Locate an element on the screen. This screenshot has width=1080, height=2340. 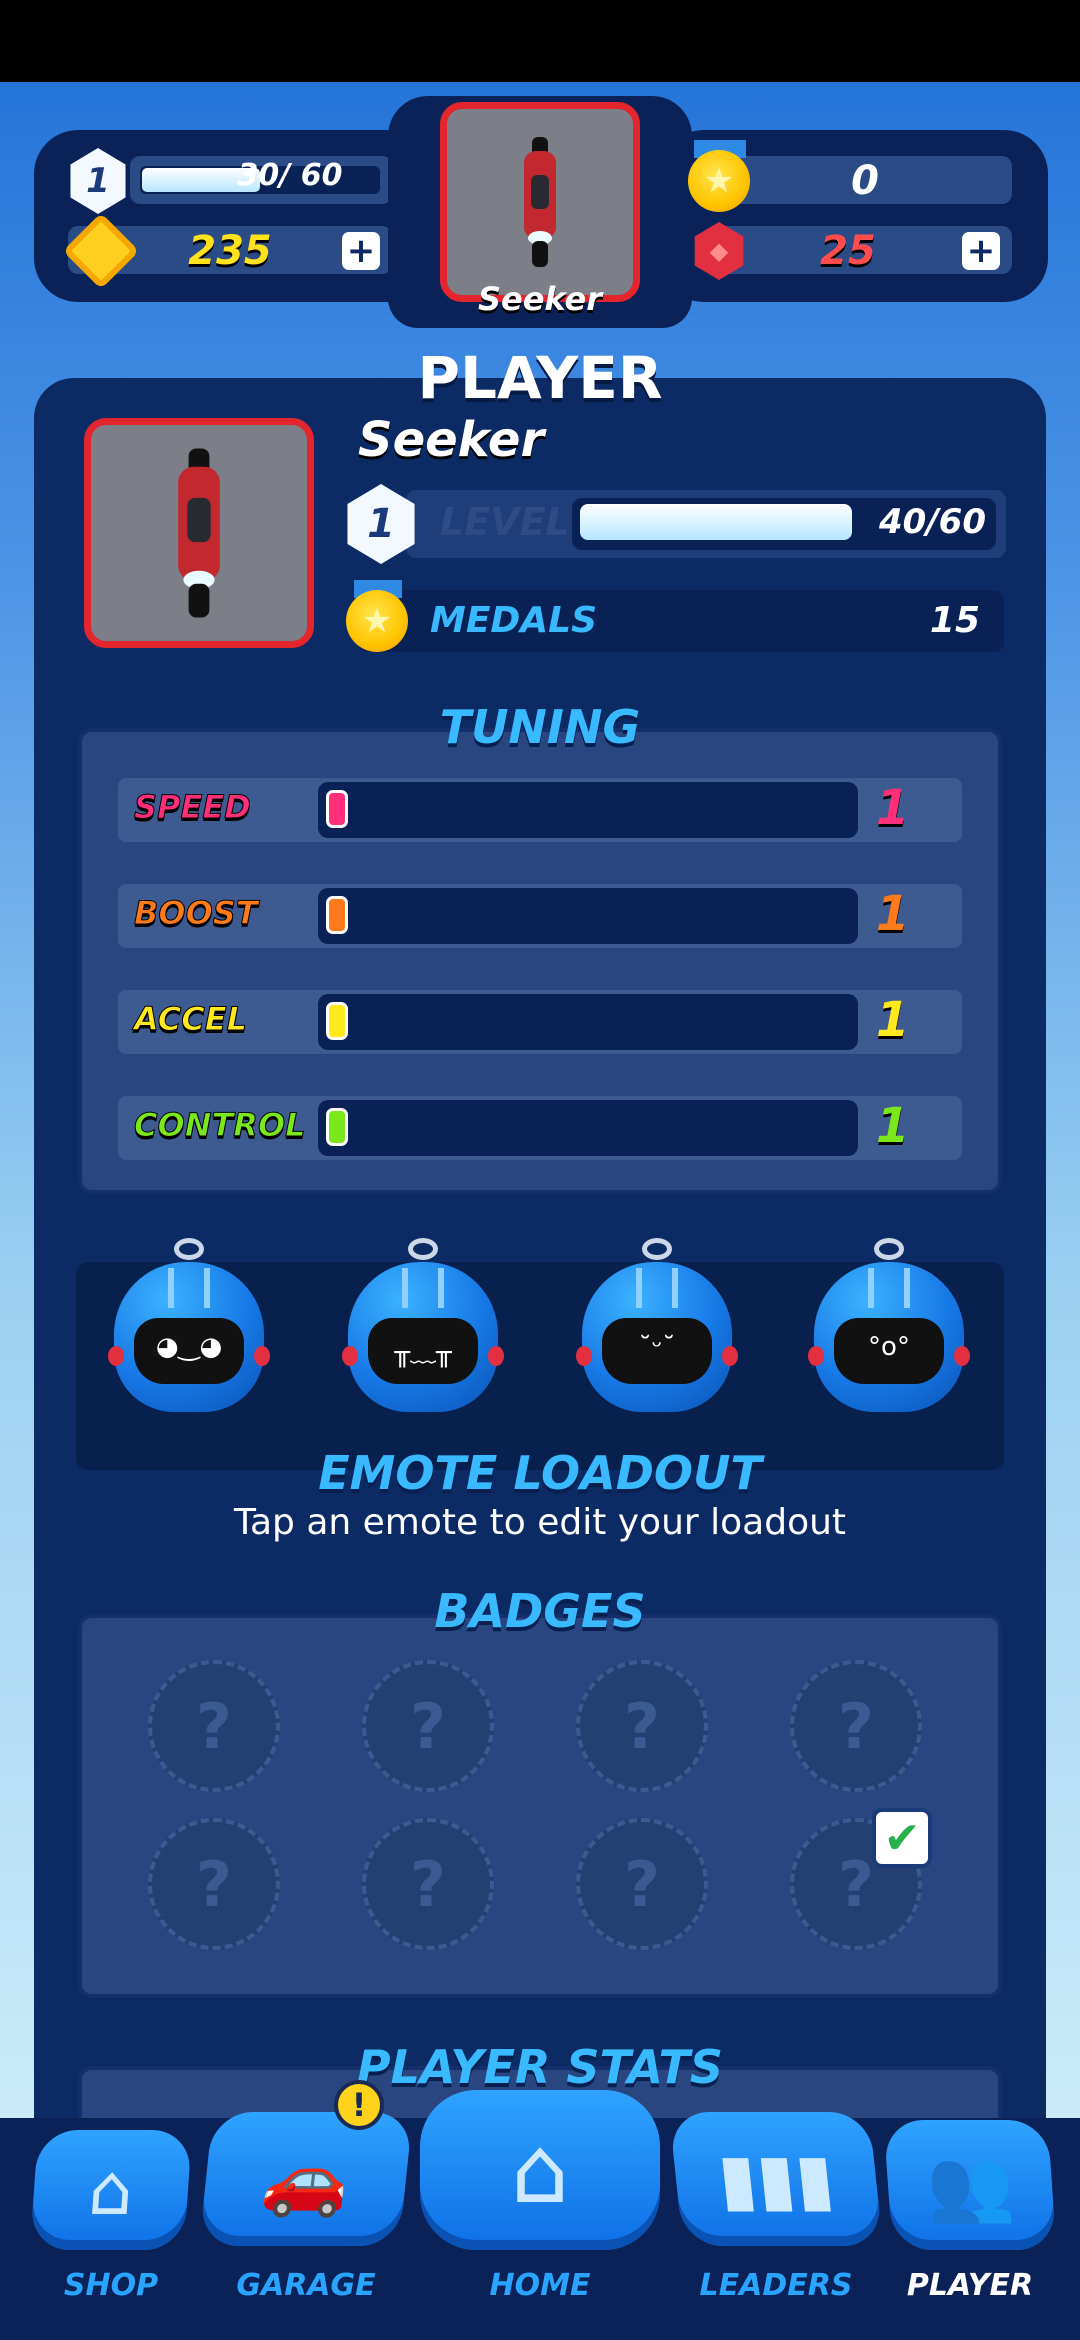
nav-home-button: ⌂ is located at coordinates (540, 2170).